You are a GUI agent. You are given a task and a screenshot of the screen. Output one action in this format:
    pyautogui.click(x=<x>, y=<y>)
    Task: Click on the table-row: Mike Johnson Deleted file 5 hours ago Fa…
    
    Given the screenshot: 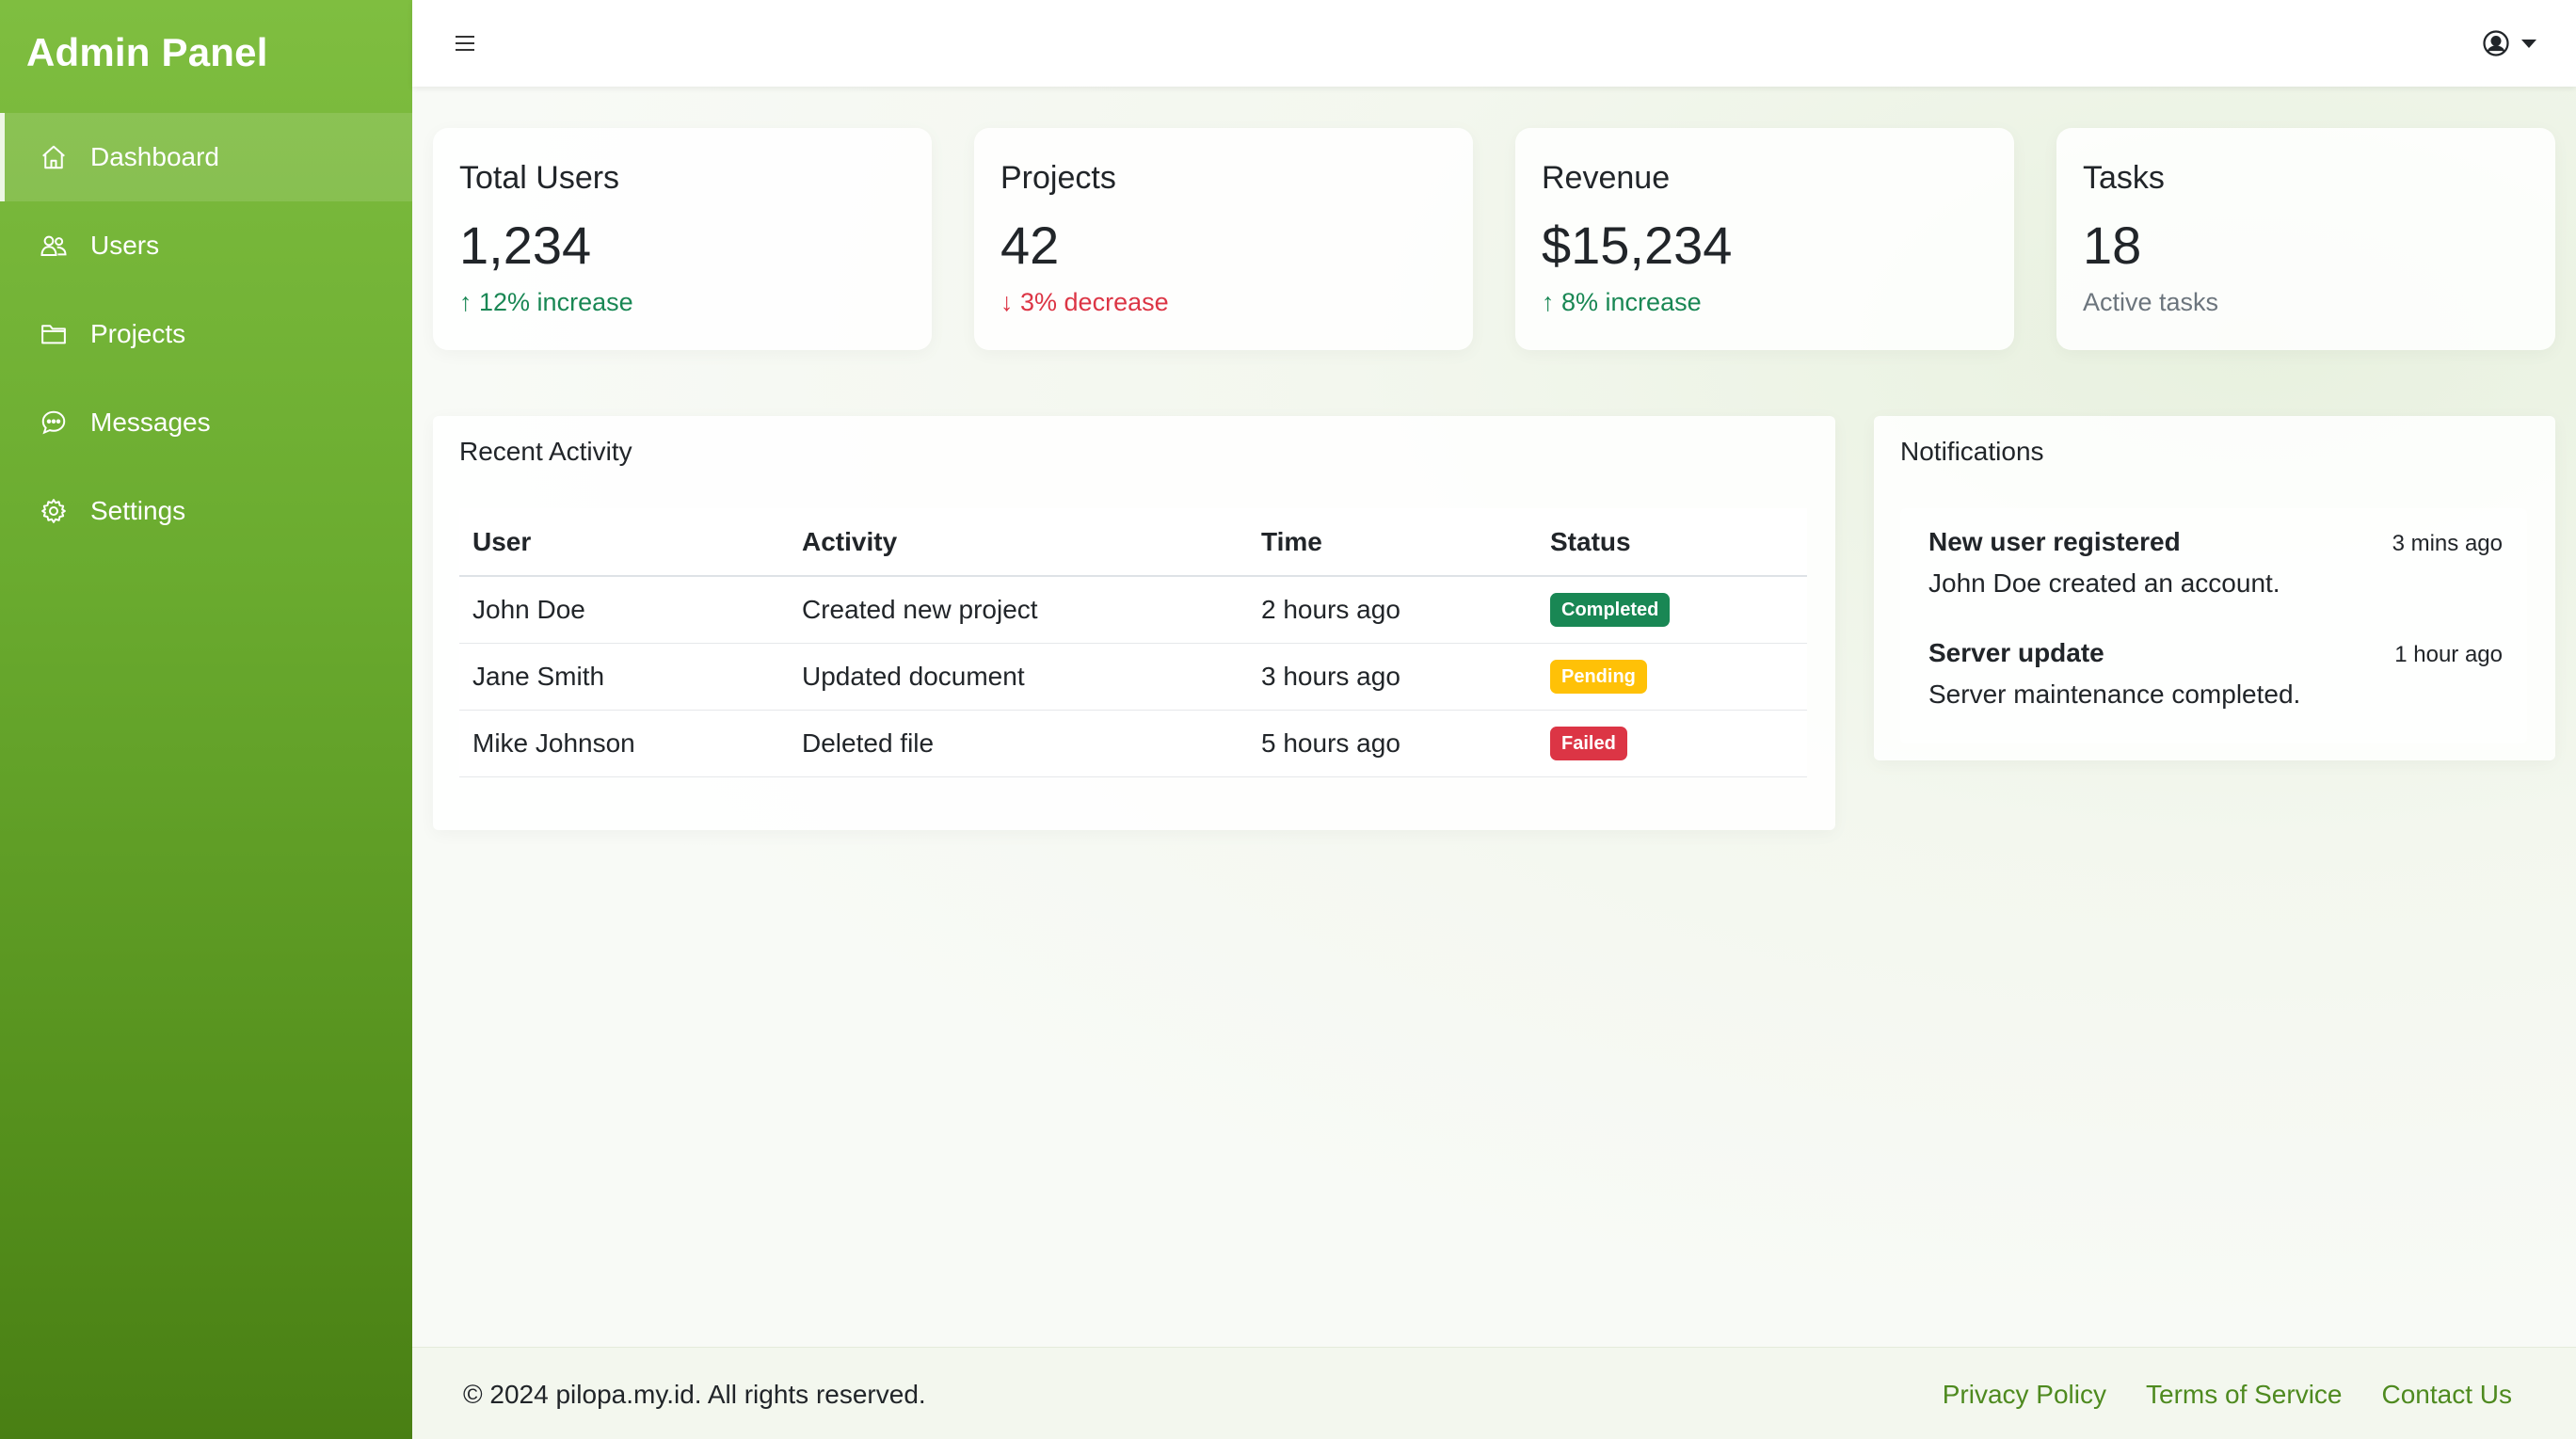 What is the action you would take?
    pyautogui.click(x=1133, y=743)
    